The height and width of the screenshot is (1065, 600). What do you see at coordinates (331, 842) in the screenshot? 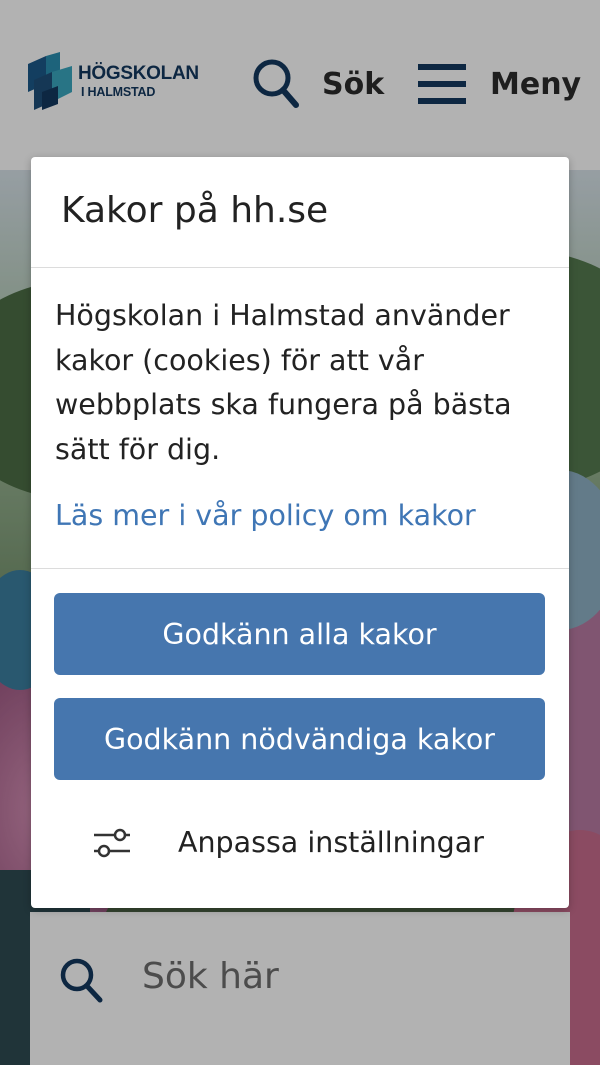
I see `customize-settings-label: Anpassa inställningar` at bounding box center [331, 842].